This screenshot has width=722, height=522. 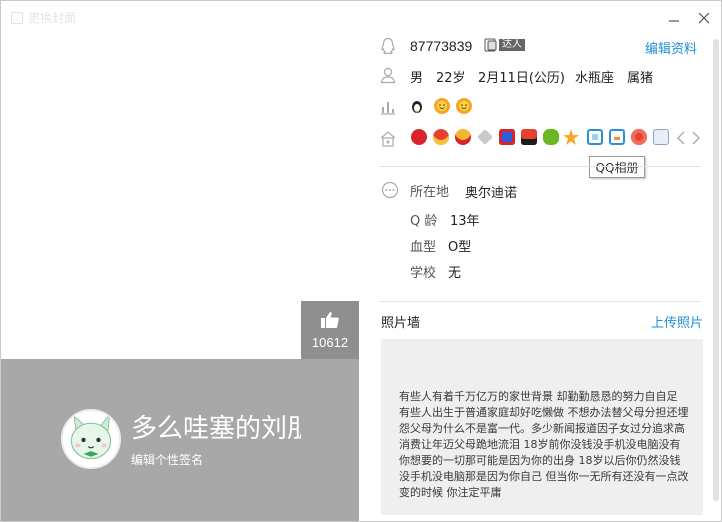 What do you see at coordinates (677, 321) in the screenshot?
I see `upload-photo-link: 上传照片` at bounding box center [677, 321].